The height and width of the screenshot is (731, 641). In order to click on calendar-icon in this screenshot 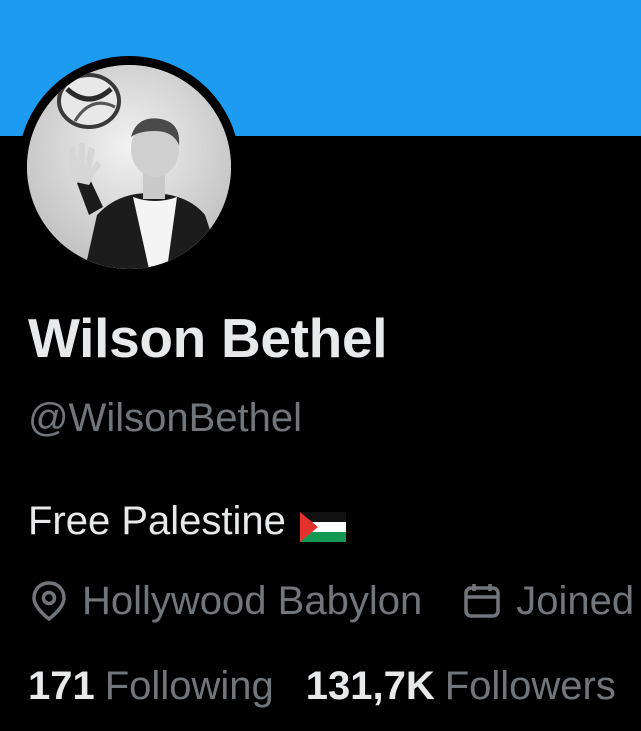, I will do `click(482, 601)`.